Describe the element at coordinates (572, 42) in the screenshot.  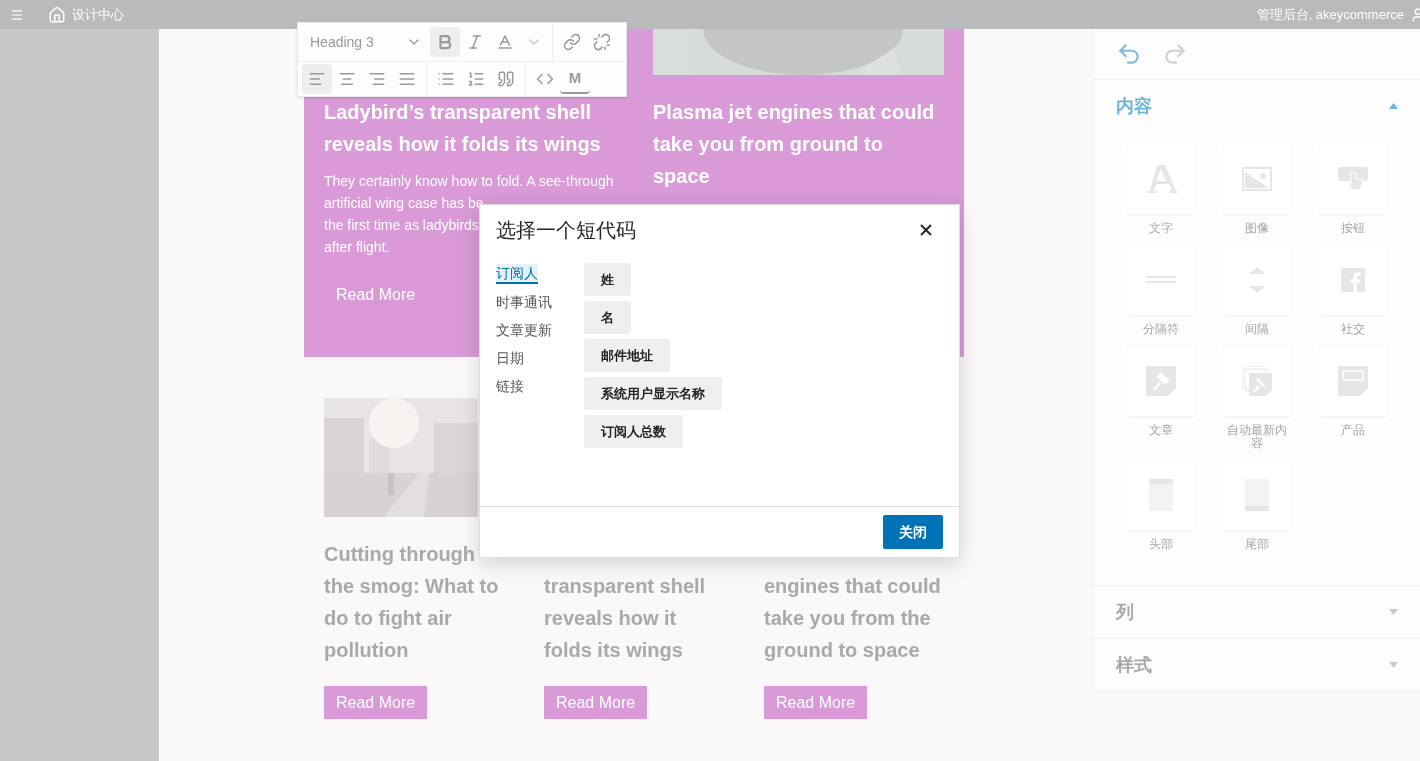
I see `link-icon` at that location.